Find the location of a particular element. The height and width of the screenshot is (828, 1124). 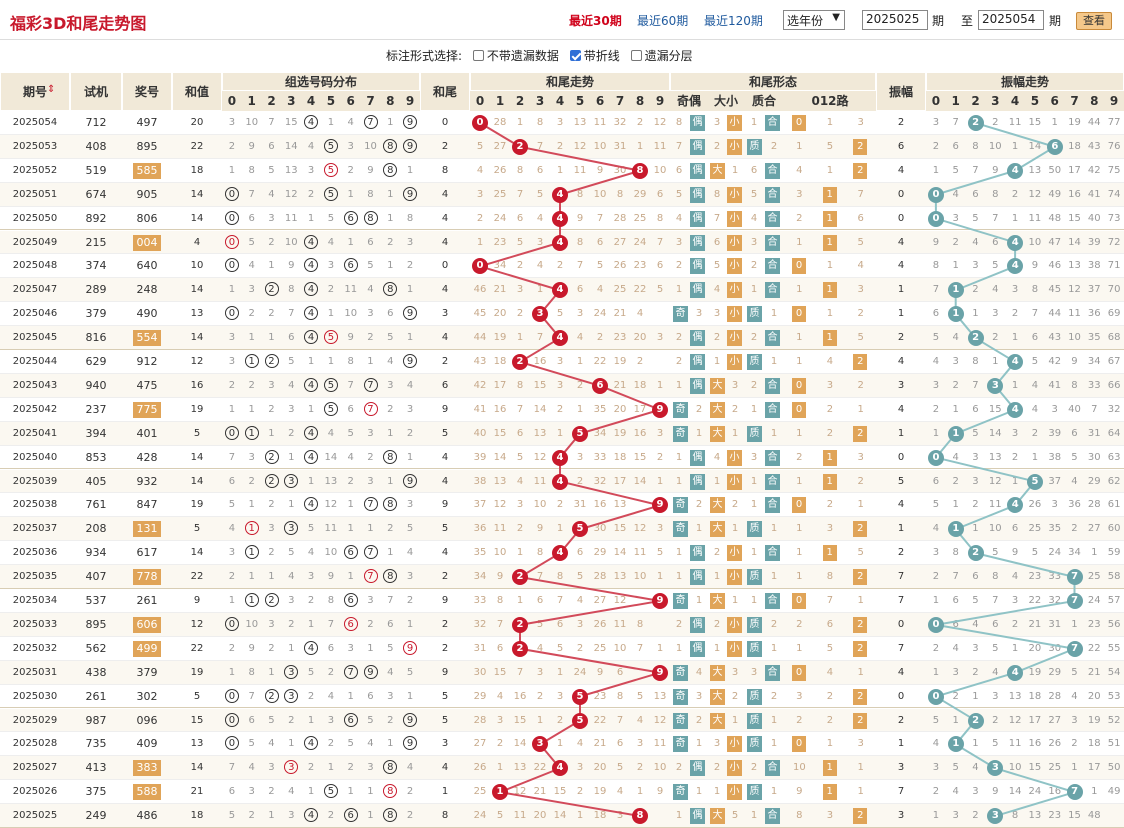

tail-cell: 3 is located at coordinates (445, 314).